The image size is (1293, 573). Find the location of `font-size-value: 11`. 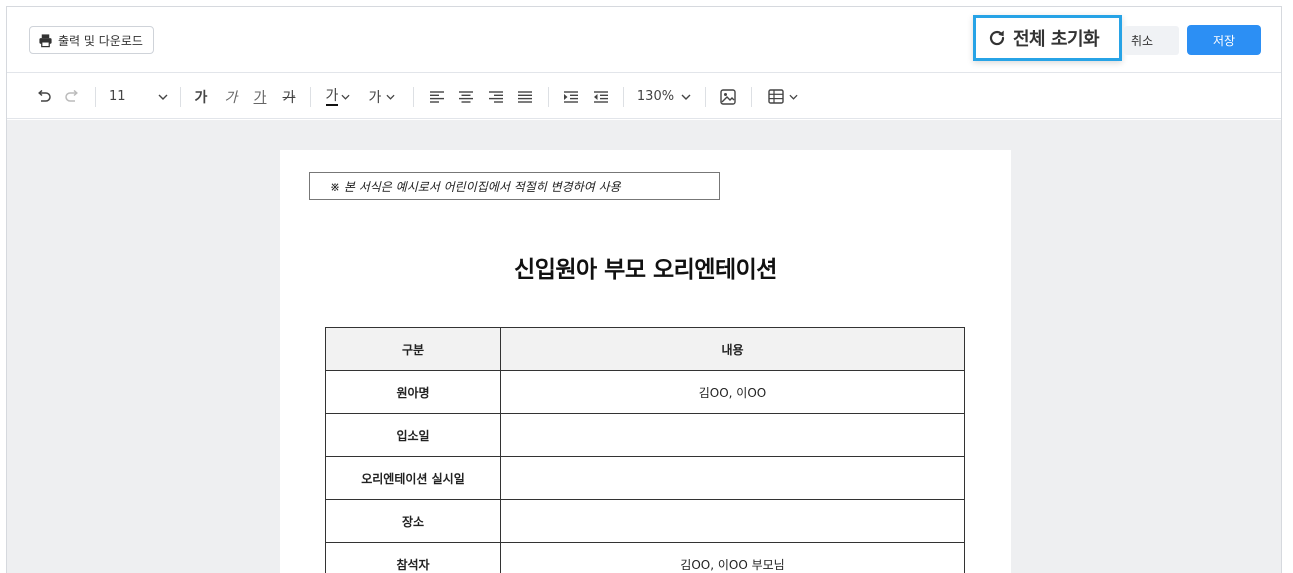

font-size-value: 11 is located at coordinates (117, 96).